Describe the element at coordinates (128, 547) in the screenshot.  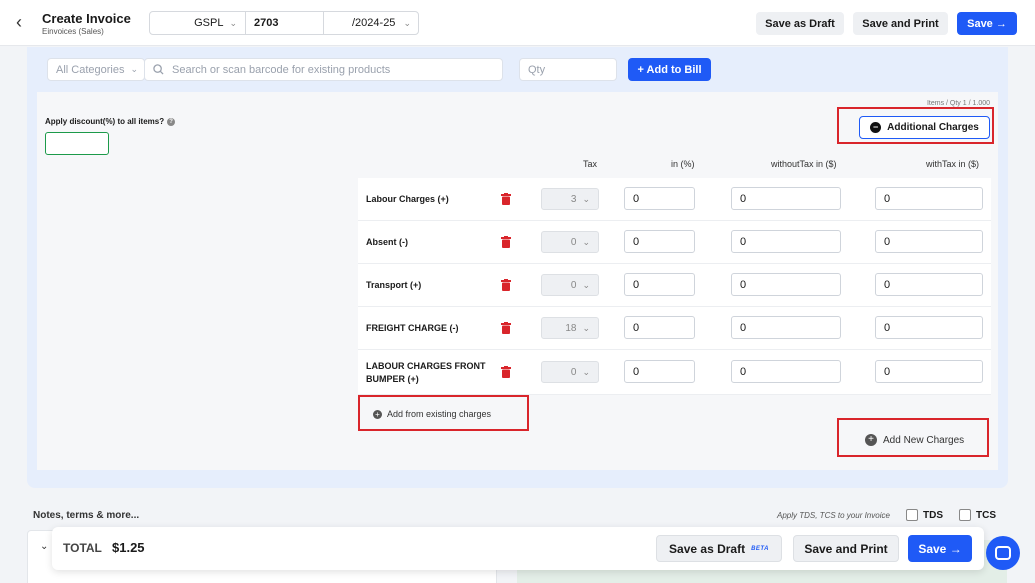
I see `total-value: $1.25` at that location.